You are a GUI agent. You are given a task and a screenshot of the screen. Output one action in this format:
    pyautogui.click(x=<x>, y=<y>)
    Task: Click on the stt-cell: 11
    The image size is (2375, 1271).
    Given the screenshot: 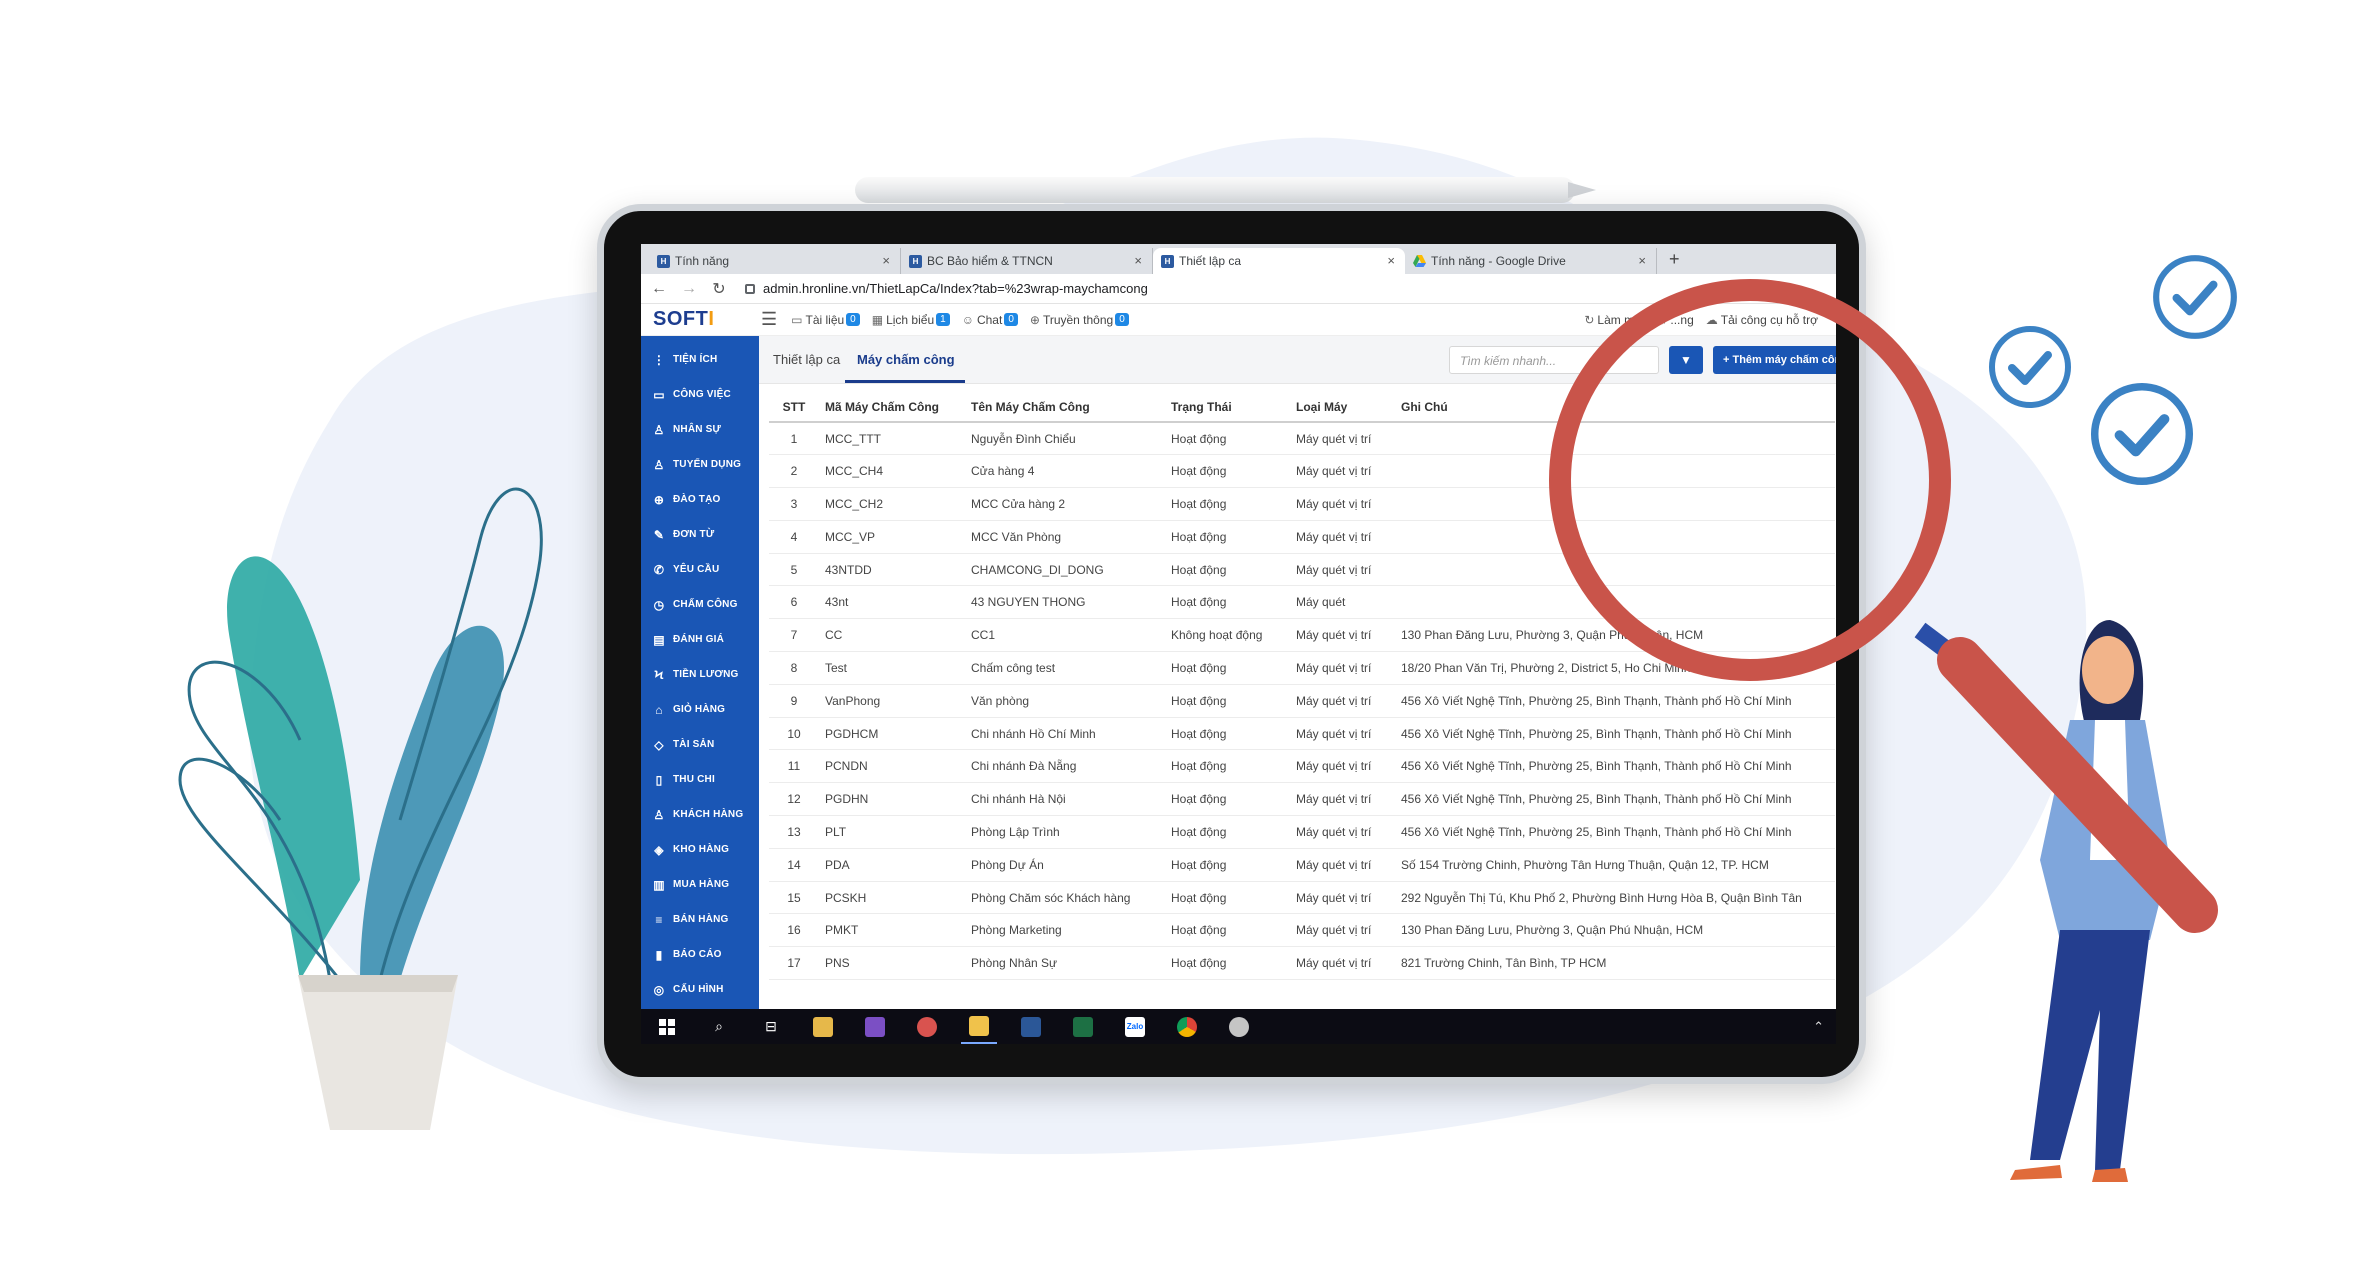 What is the action you would take?
    pyautogui.click(x=794, y=766)
    